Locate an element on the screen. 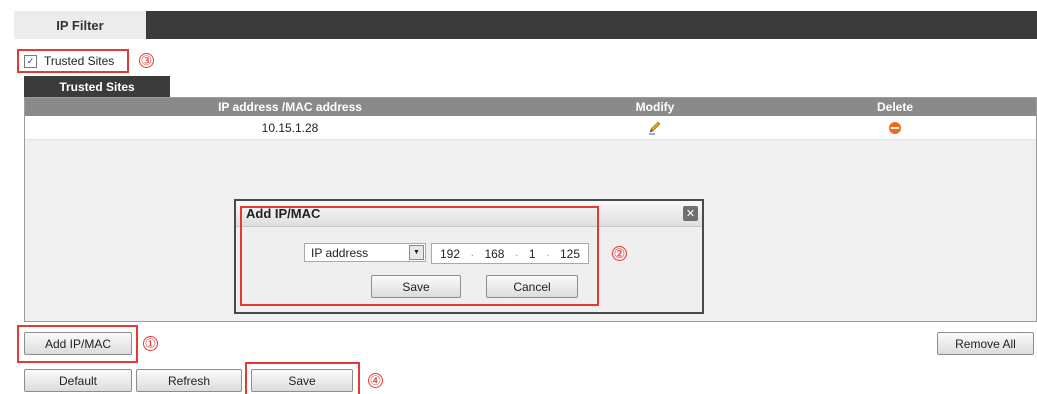 Image resolution: width=1037 pixels, height=394 pixels. default-button: Default is located at coordinates (78, 380).